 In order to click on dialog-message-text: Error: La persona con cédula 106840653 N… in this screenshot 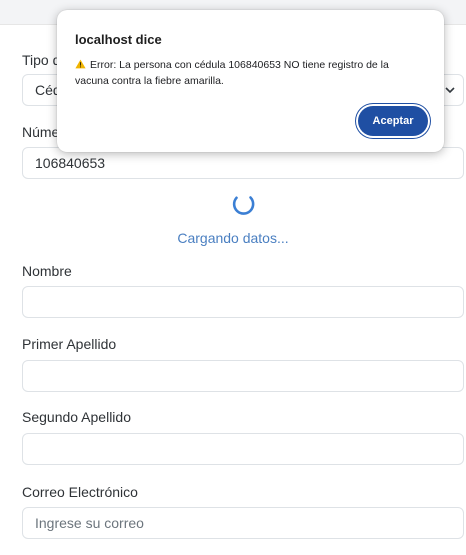, I will do `click(232, 73)`.